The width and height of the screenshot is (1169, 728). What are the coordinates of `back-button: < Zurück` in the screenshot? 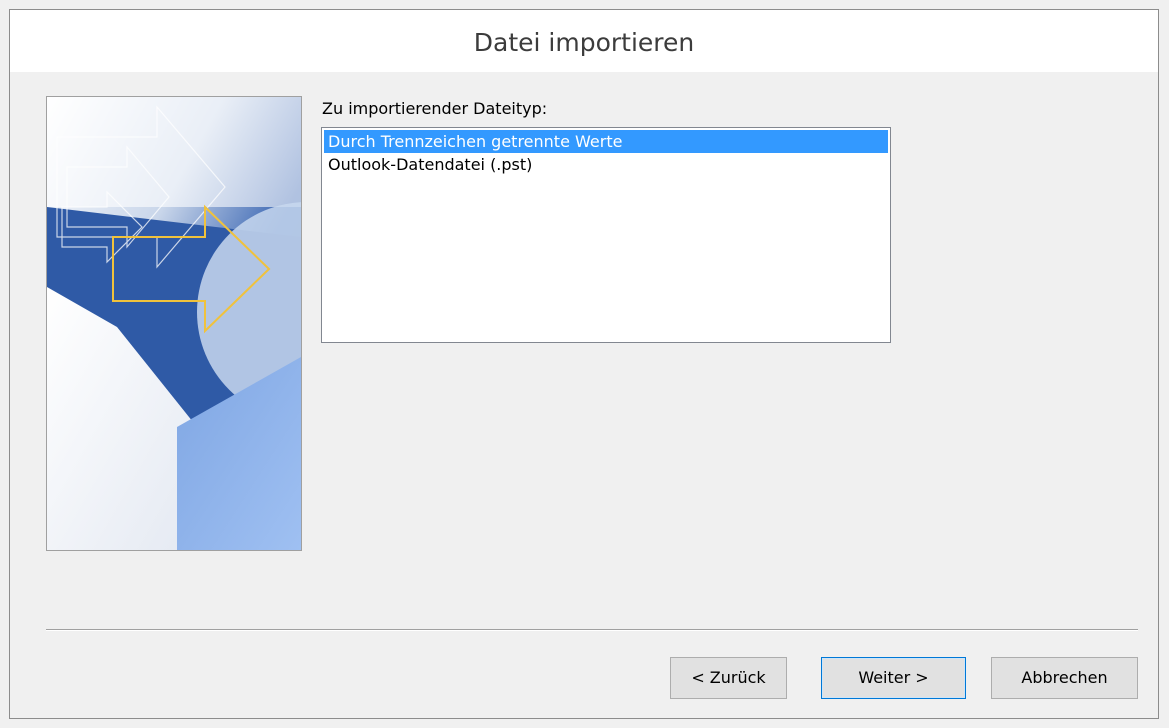 It's located at (728, 678).